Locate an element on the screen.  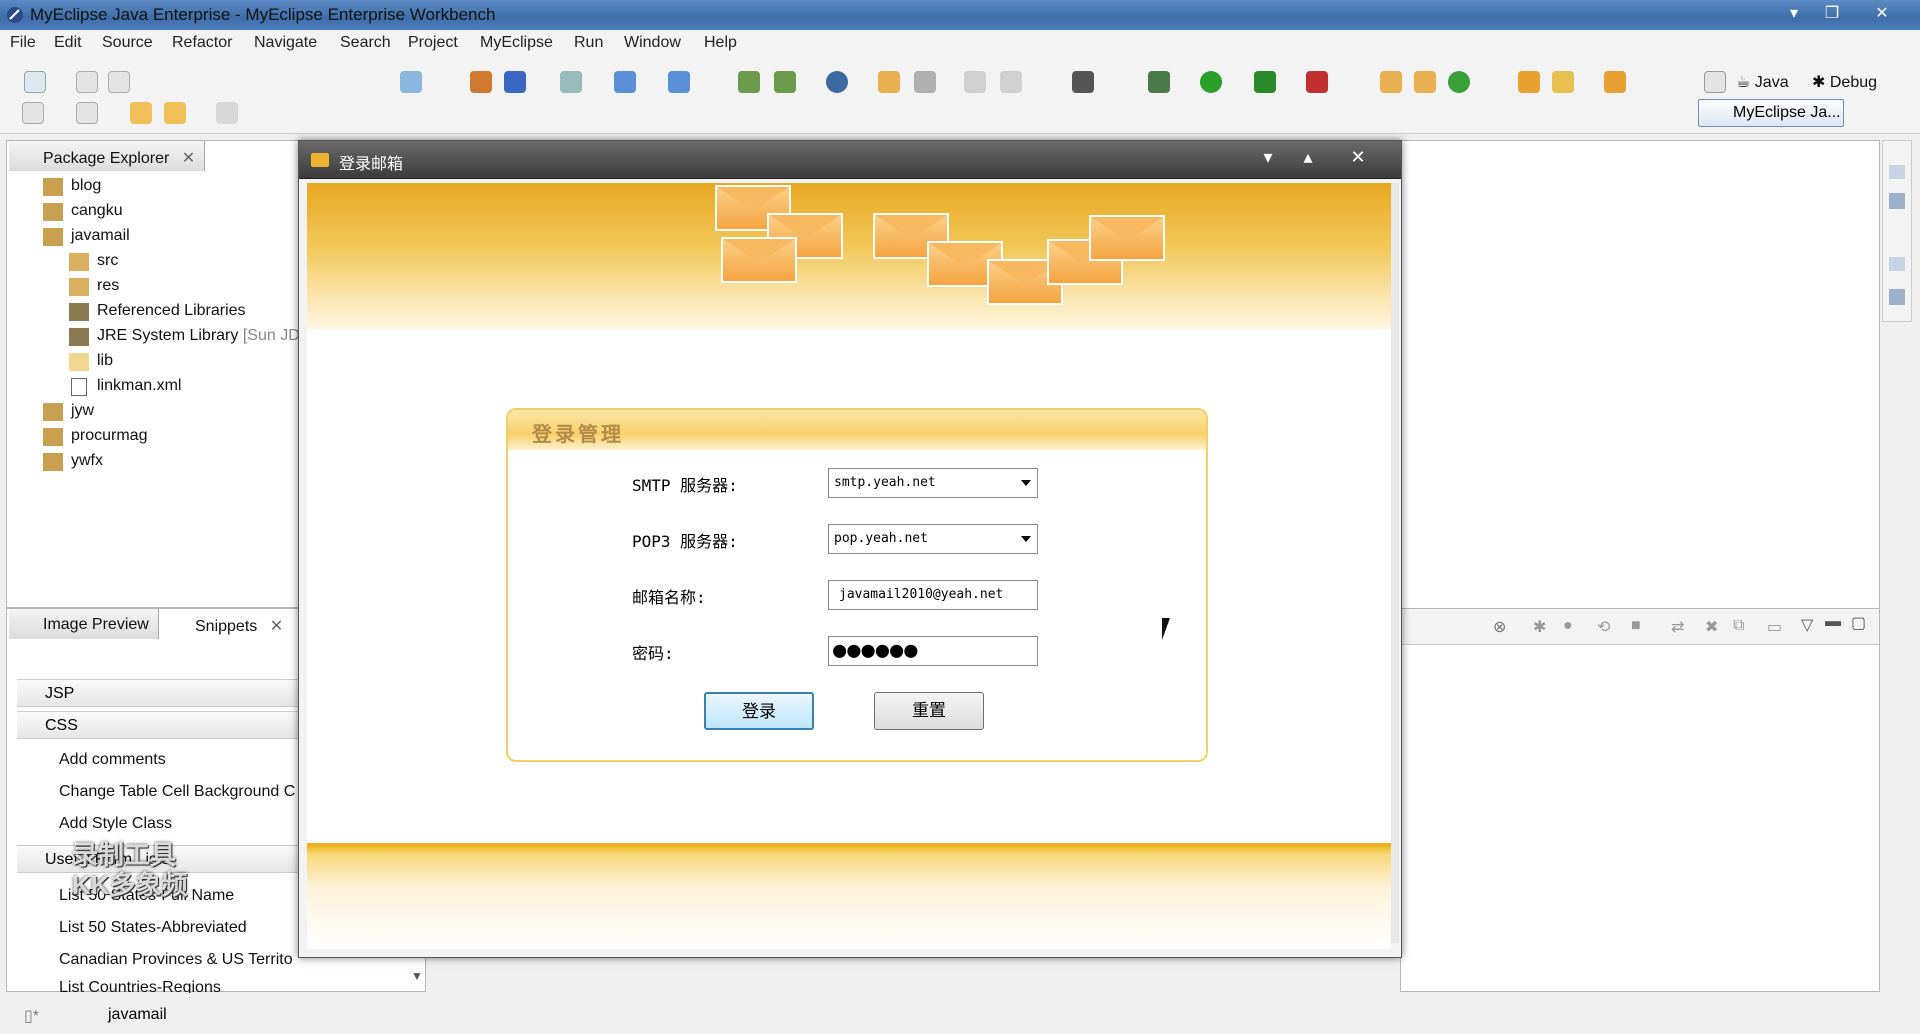
password-field: ●●●●●● is located at coordinates (933, 651).